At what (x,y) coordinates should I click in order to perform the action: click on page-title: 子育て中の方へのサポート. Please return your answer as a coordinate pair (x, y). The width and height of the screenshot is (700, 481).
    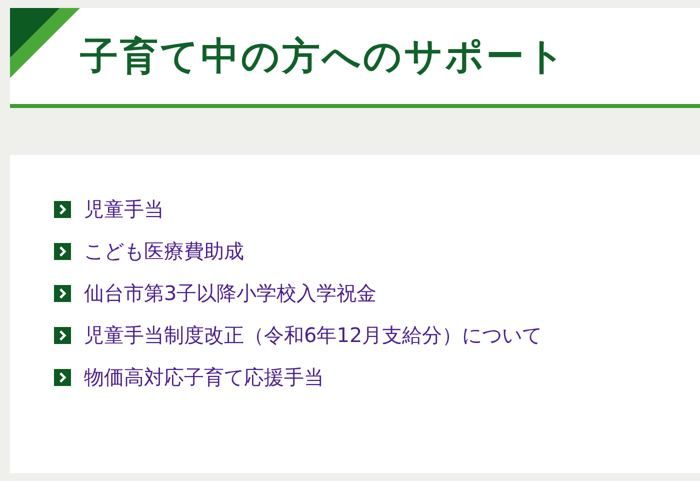
    Looking at the image, I should click on (323, 56).